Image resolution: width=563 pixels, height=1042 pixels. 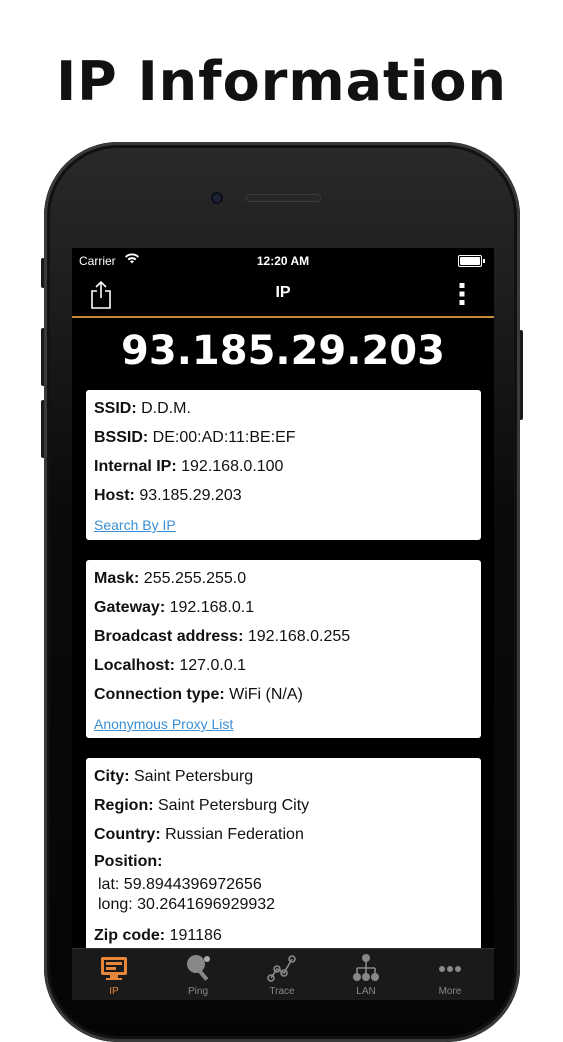 I want to click on ssid-row: SSID: D.D.M., so click(x=142, y=408).